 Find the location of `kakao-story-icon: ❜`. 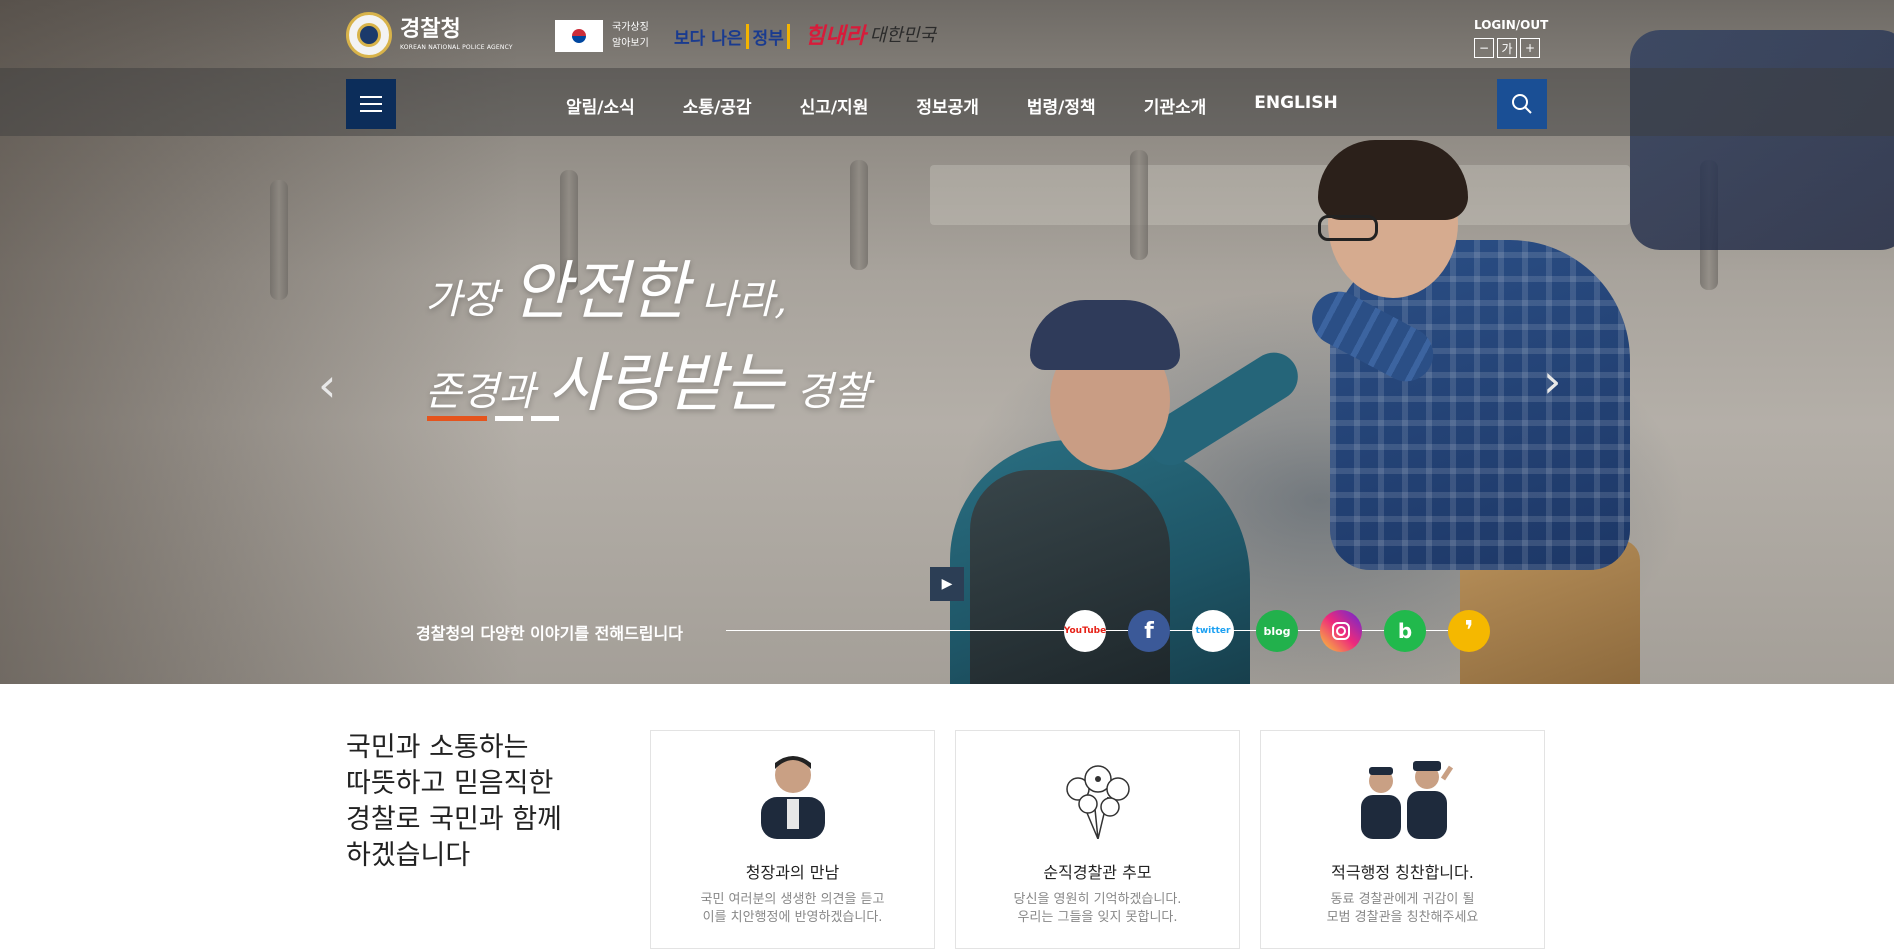

kakao-story-icon: ❜ is located at coordinates (1469, 631).